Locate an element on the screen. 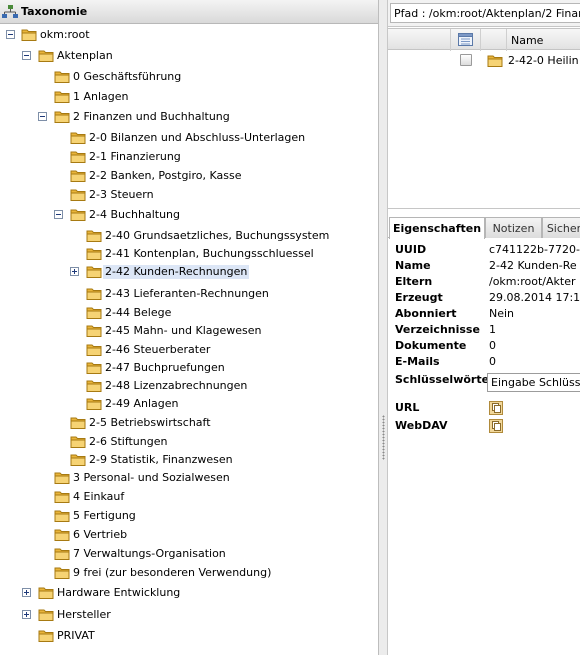 Image resolution: width=580 pixels, height=655 pixels. tree-node: Hardware Entwicklung is located at coordinates (189, 593).